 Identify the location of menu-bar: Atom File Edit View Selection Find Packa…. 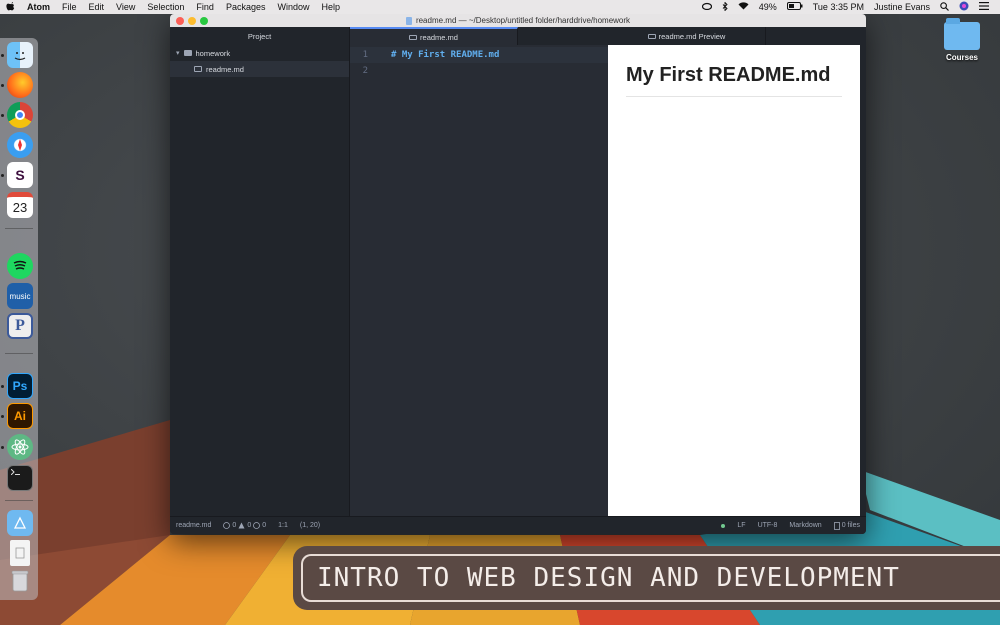
(500, 7).